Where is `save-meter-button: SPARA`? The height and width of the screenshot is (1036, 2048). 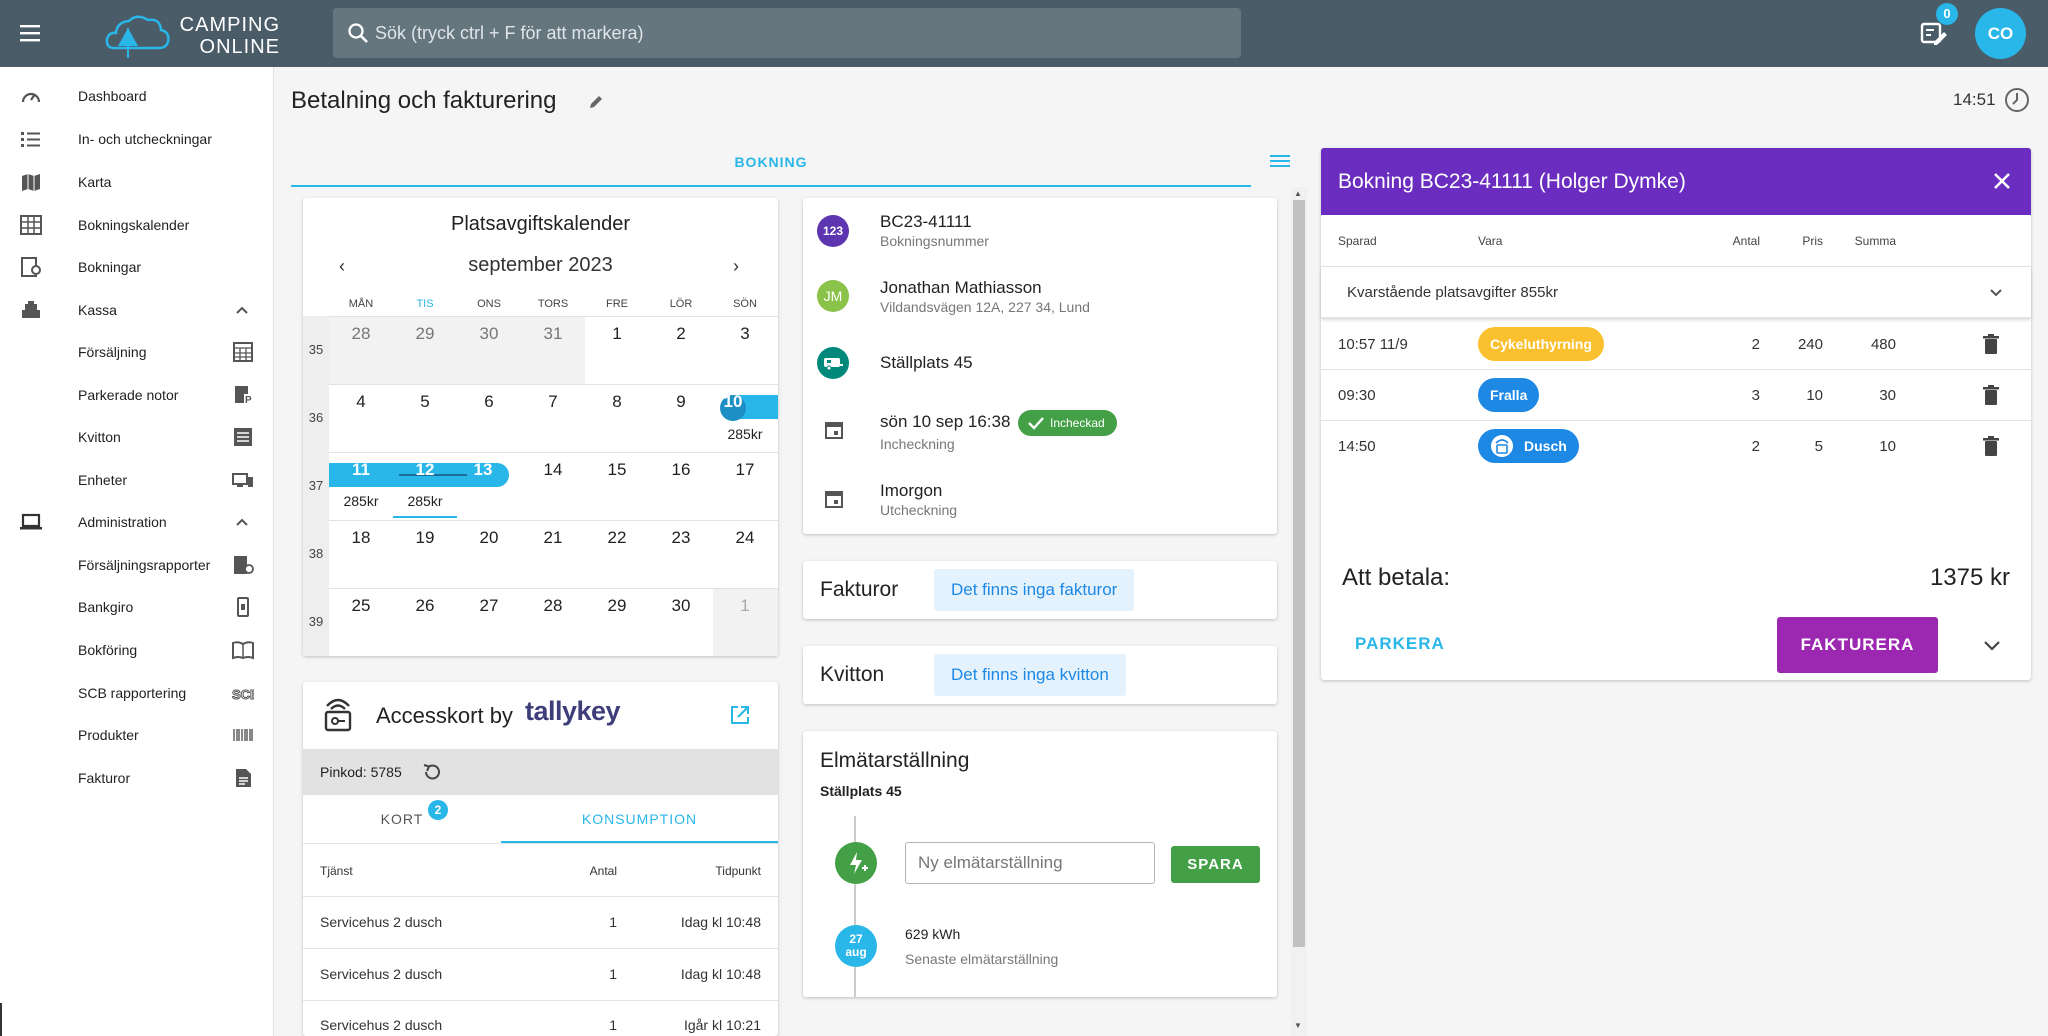 save-meter-button: SPARA is located at coordinates (1215, 864).